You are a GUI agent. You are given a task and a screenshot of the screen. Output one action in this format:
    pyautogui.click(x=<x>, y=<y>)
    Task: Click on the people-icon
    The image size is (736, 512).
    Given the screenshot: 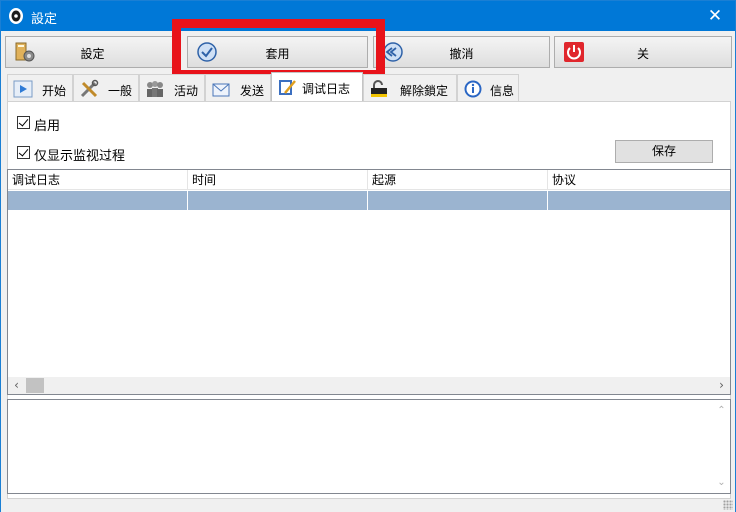 What is the action you would take?
    pyautogui.click(x=155, y=89)
    